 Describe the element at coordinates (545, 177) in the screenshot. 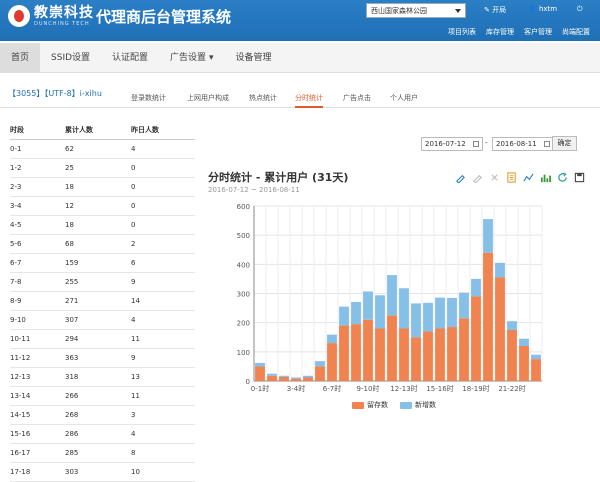

I see `bar-chart-icon` at that location.